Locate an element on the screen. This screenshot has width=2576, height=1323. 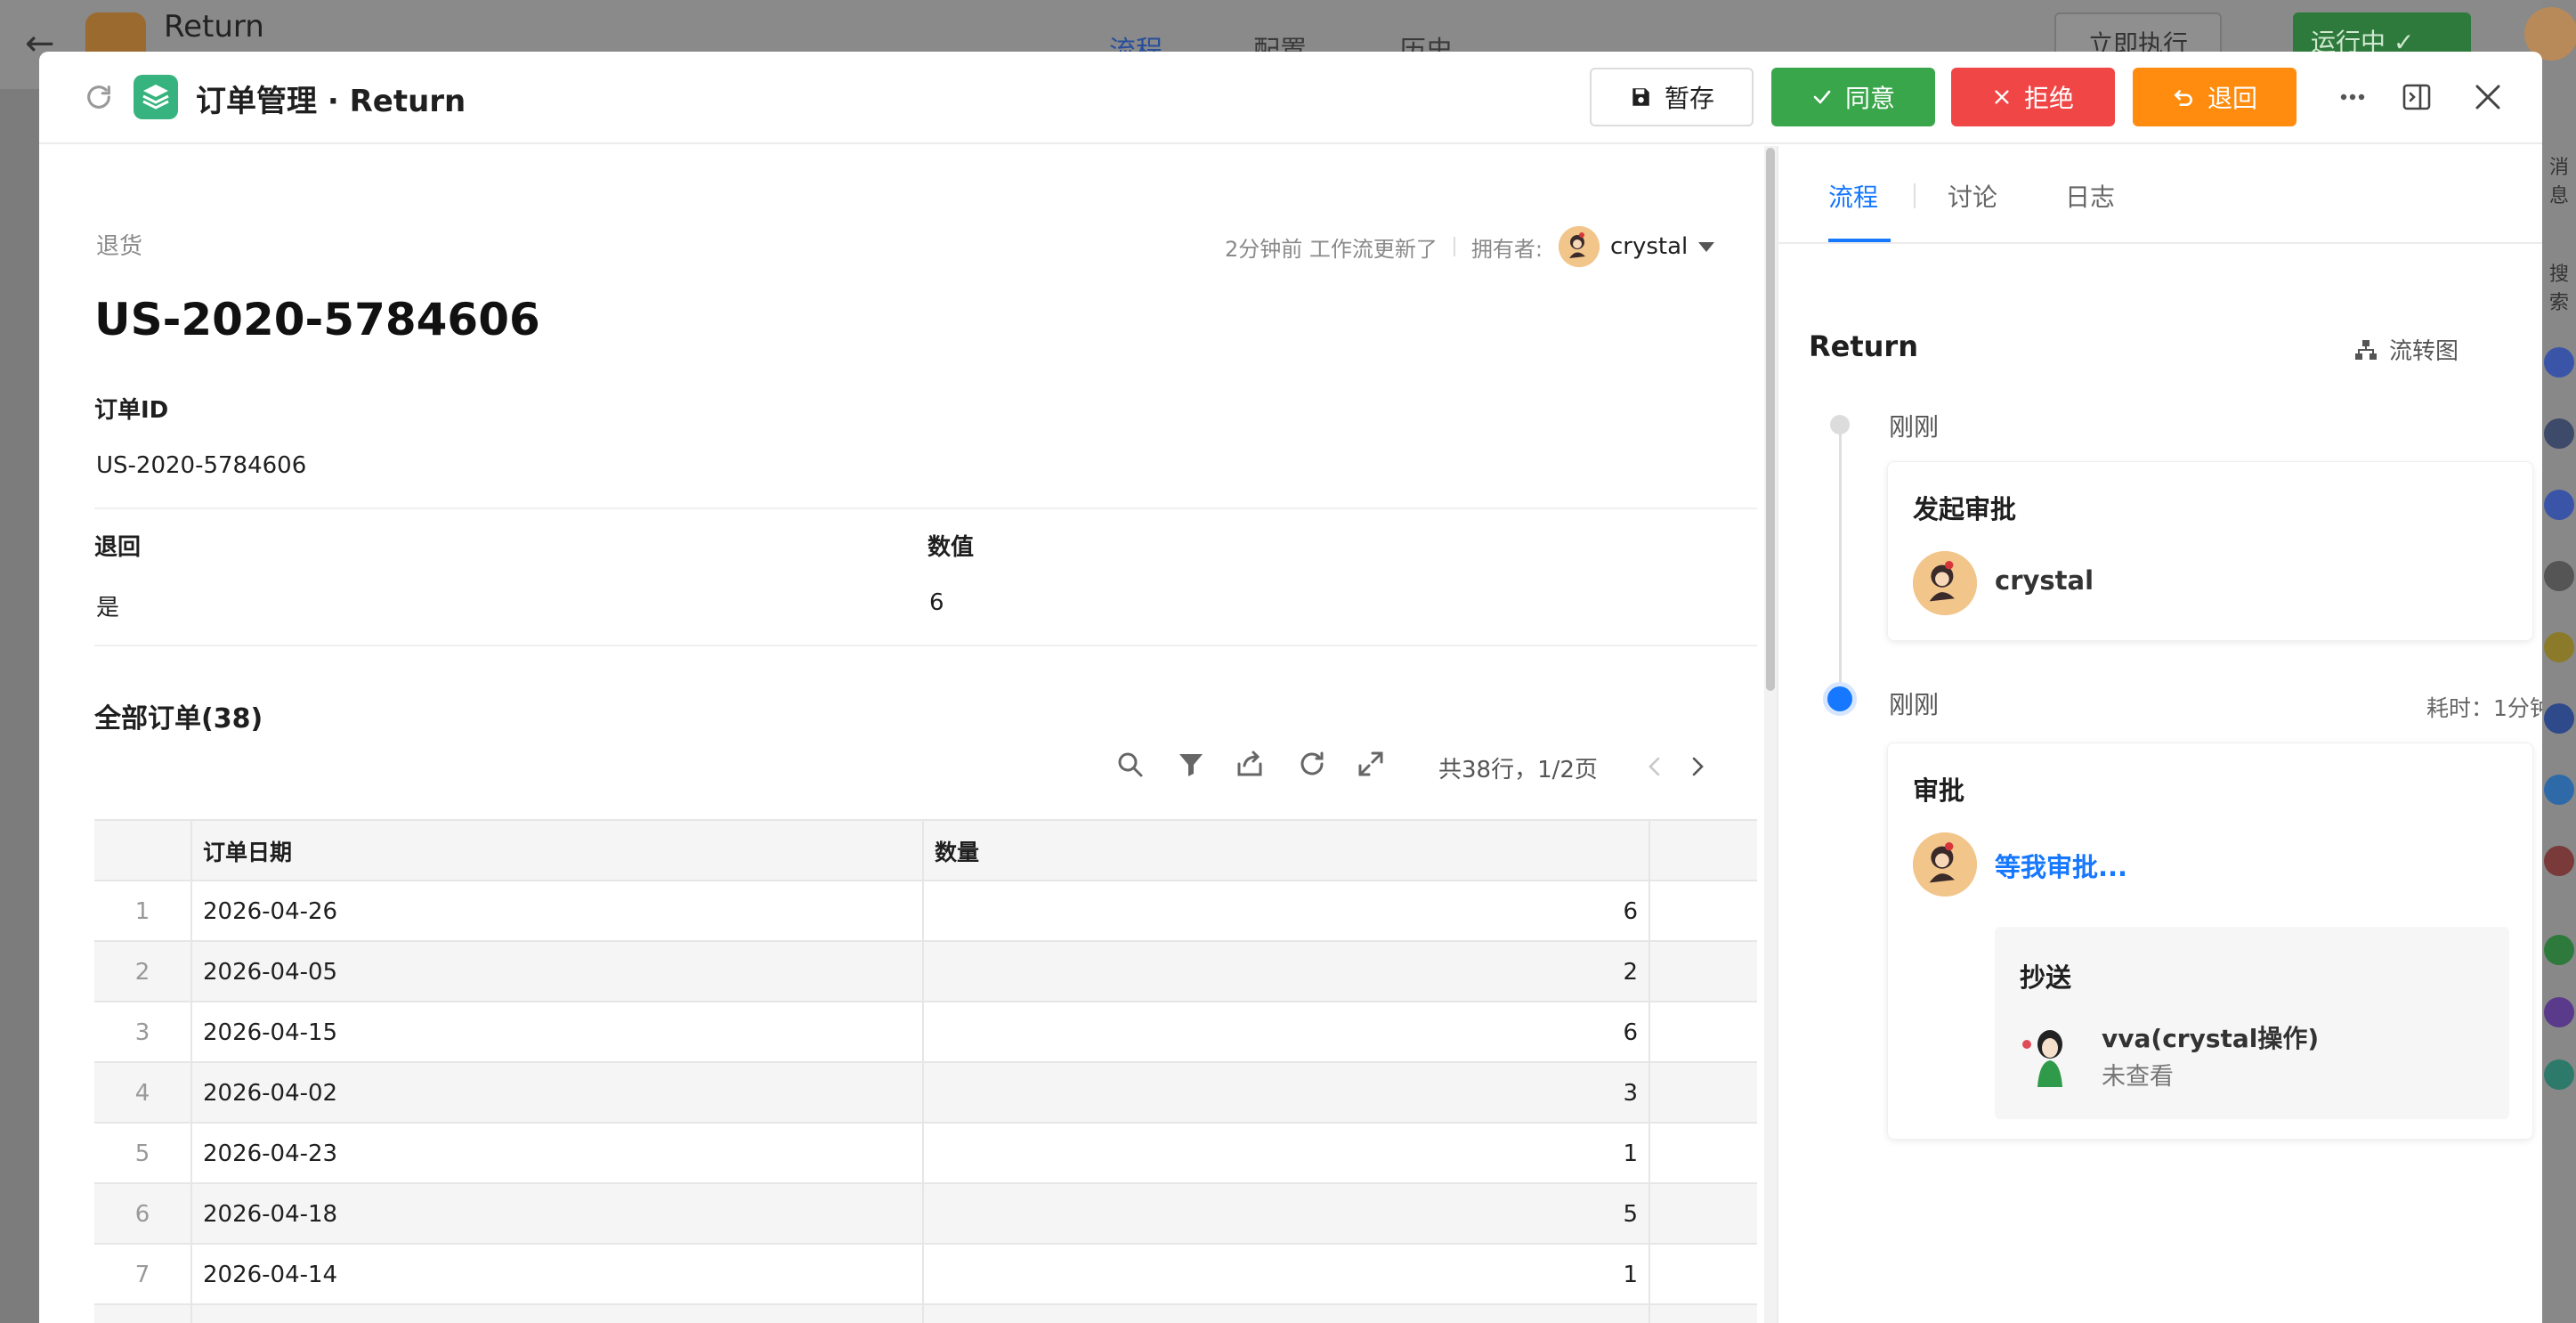
close-x-icon is located at coordinates (2002, 97).